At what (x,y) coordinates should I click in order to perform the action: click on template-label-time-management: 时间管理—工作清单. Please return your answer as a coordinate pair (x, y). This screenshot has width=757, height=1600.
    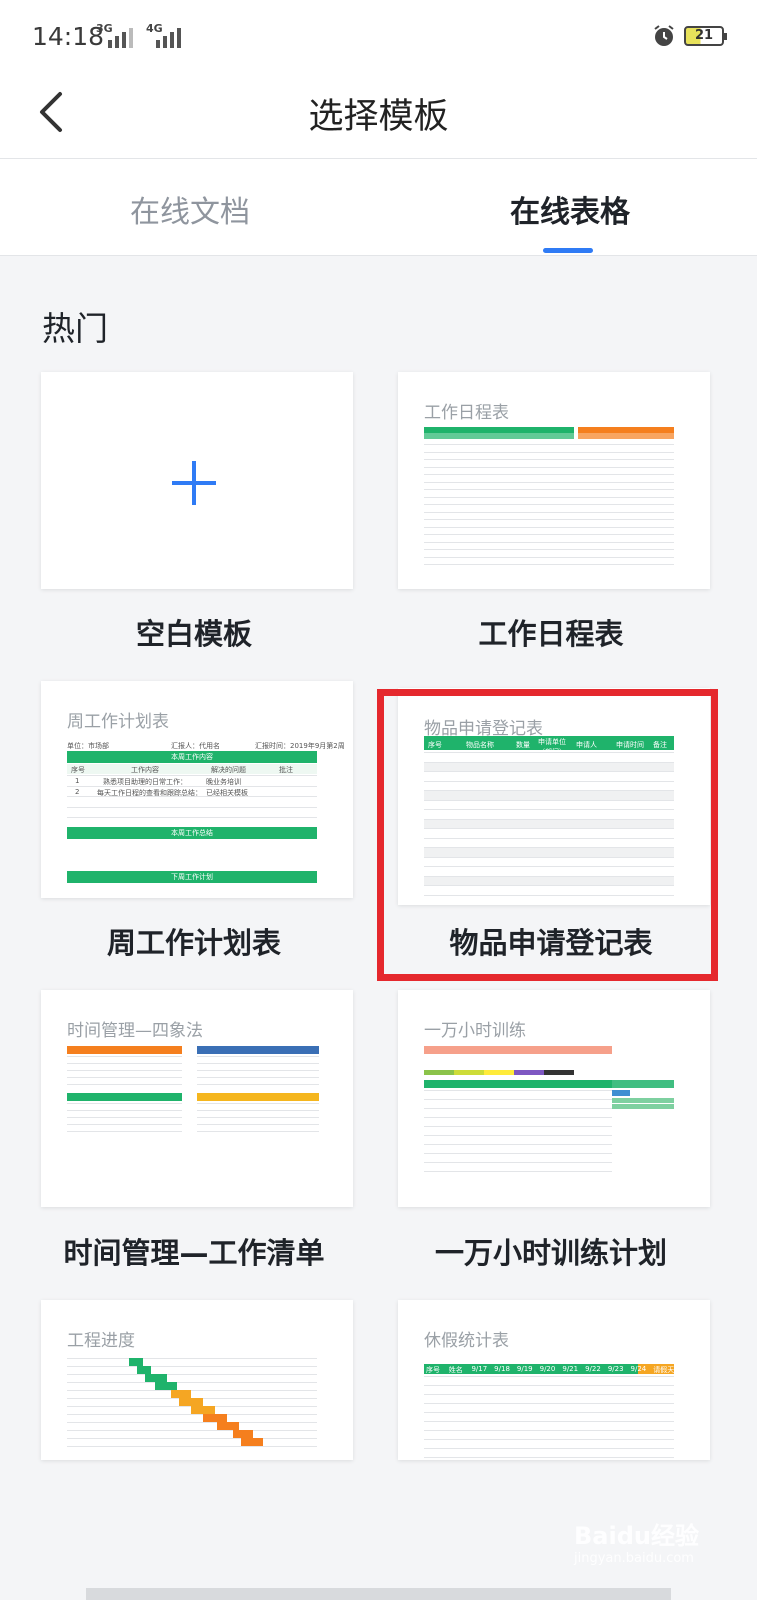
    Looking at the image, I should click on (194, 1251).